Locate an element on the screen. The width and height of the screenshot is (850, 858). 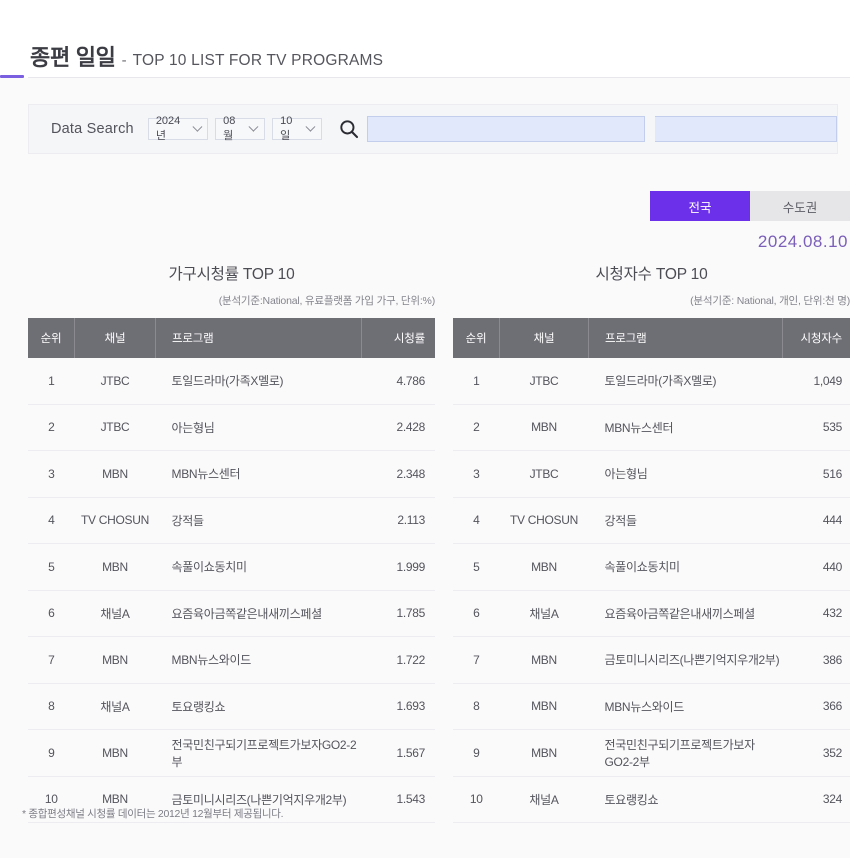
page-title-english: TOP 10 LIST FOR TV PROGRAMS is located at coordinates (258, 60).